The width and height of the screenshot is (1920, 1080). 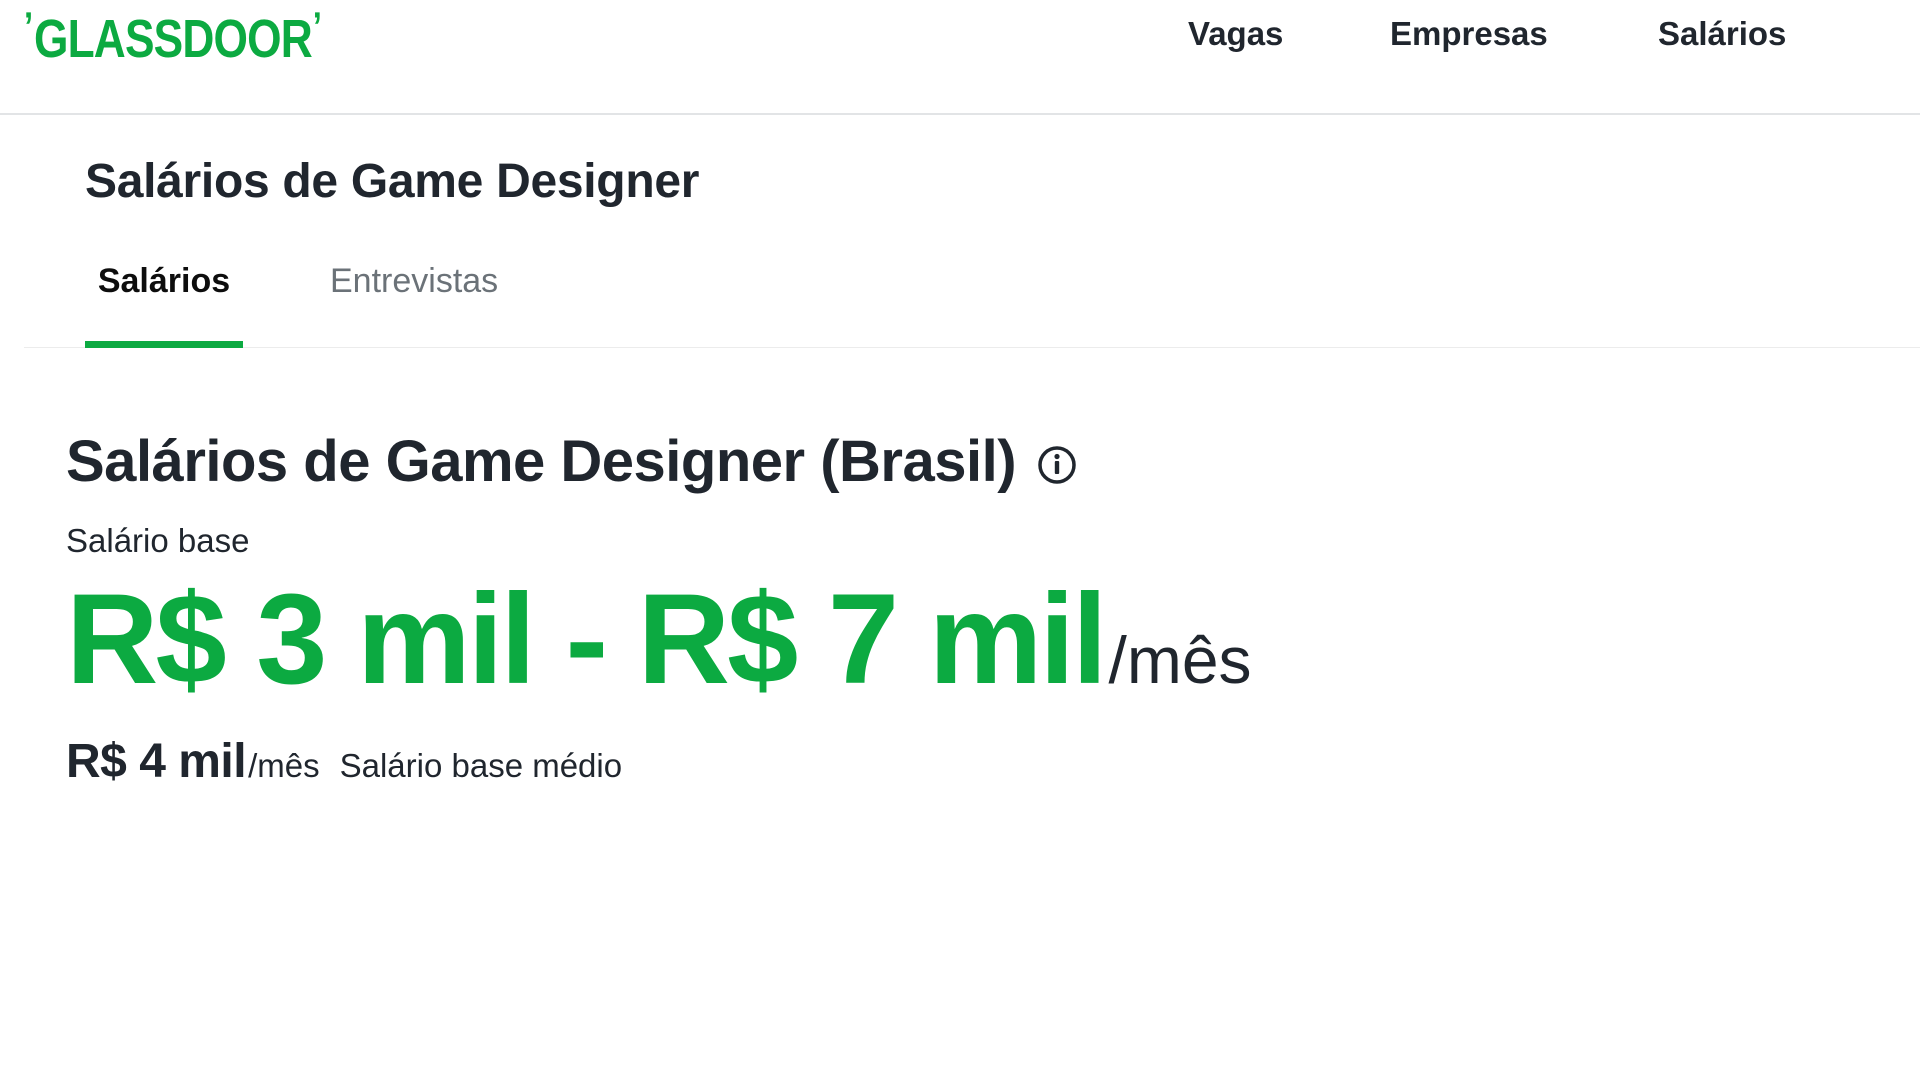 What do you see at coordinates (392, 181) in the screenshot?
I see `page-heading: Salários de Game Designer` at bounding box center [392, 181].